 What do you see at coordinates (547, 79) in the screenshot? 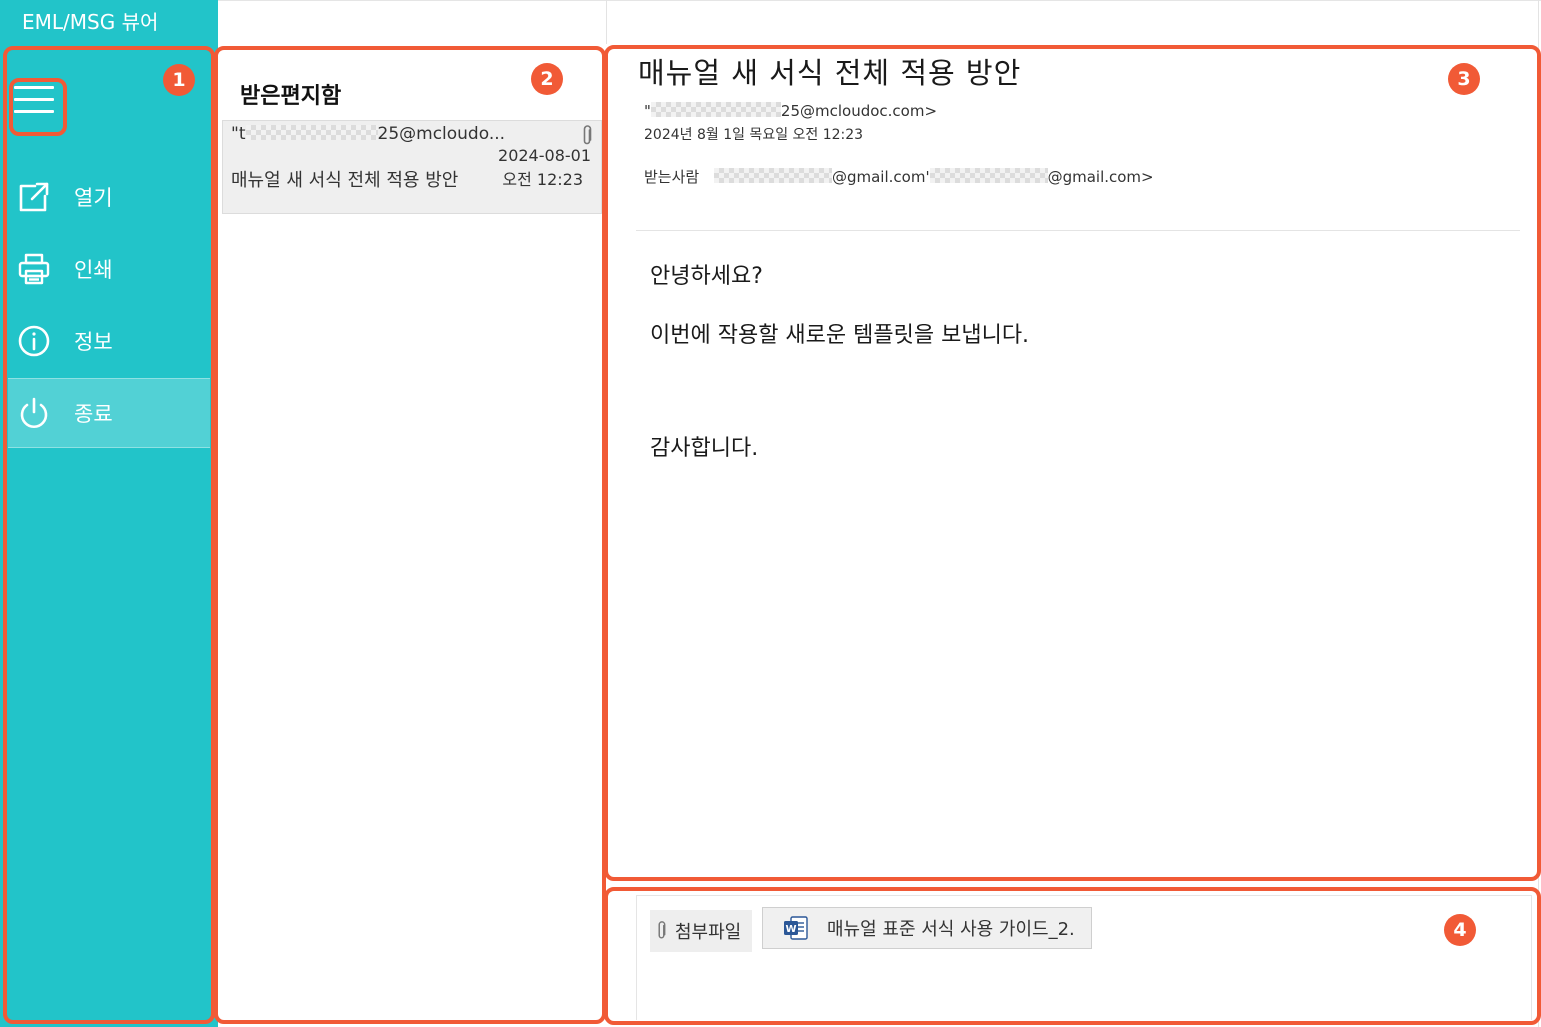
I see `annotation-badge-2: 2` at bounding box center [547, 79].